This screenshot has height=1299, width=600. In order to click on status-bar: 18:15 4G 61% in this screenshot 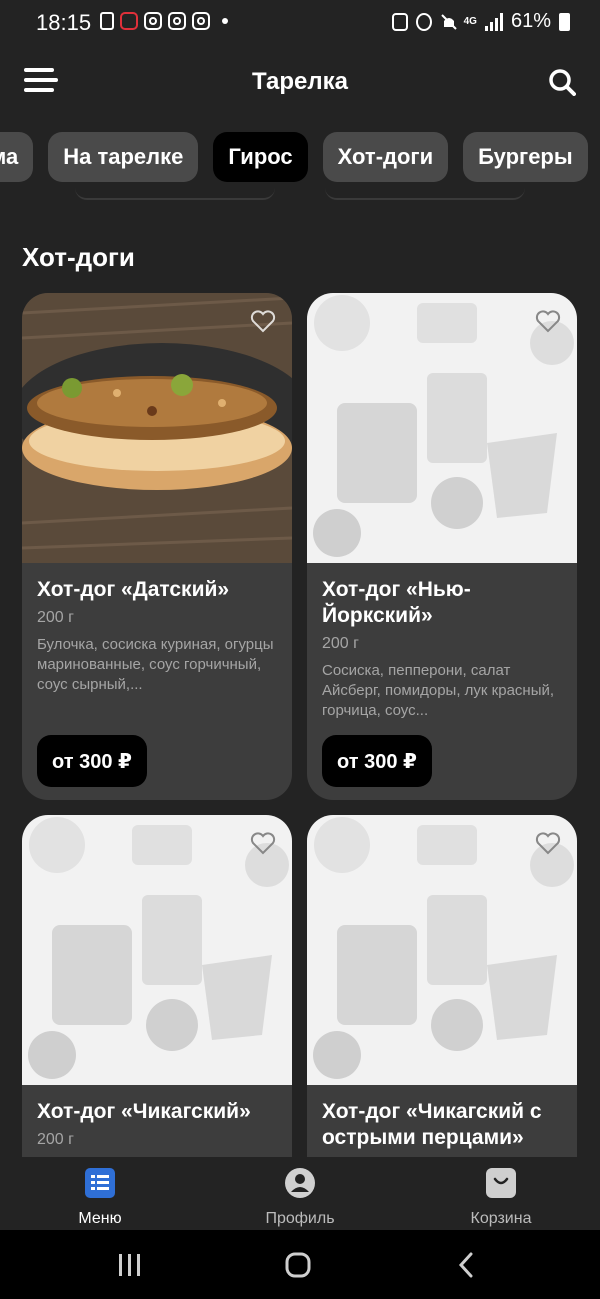, I will do `click(300, 24)`.